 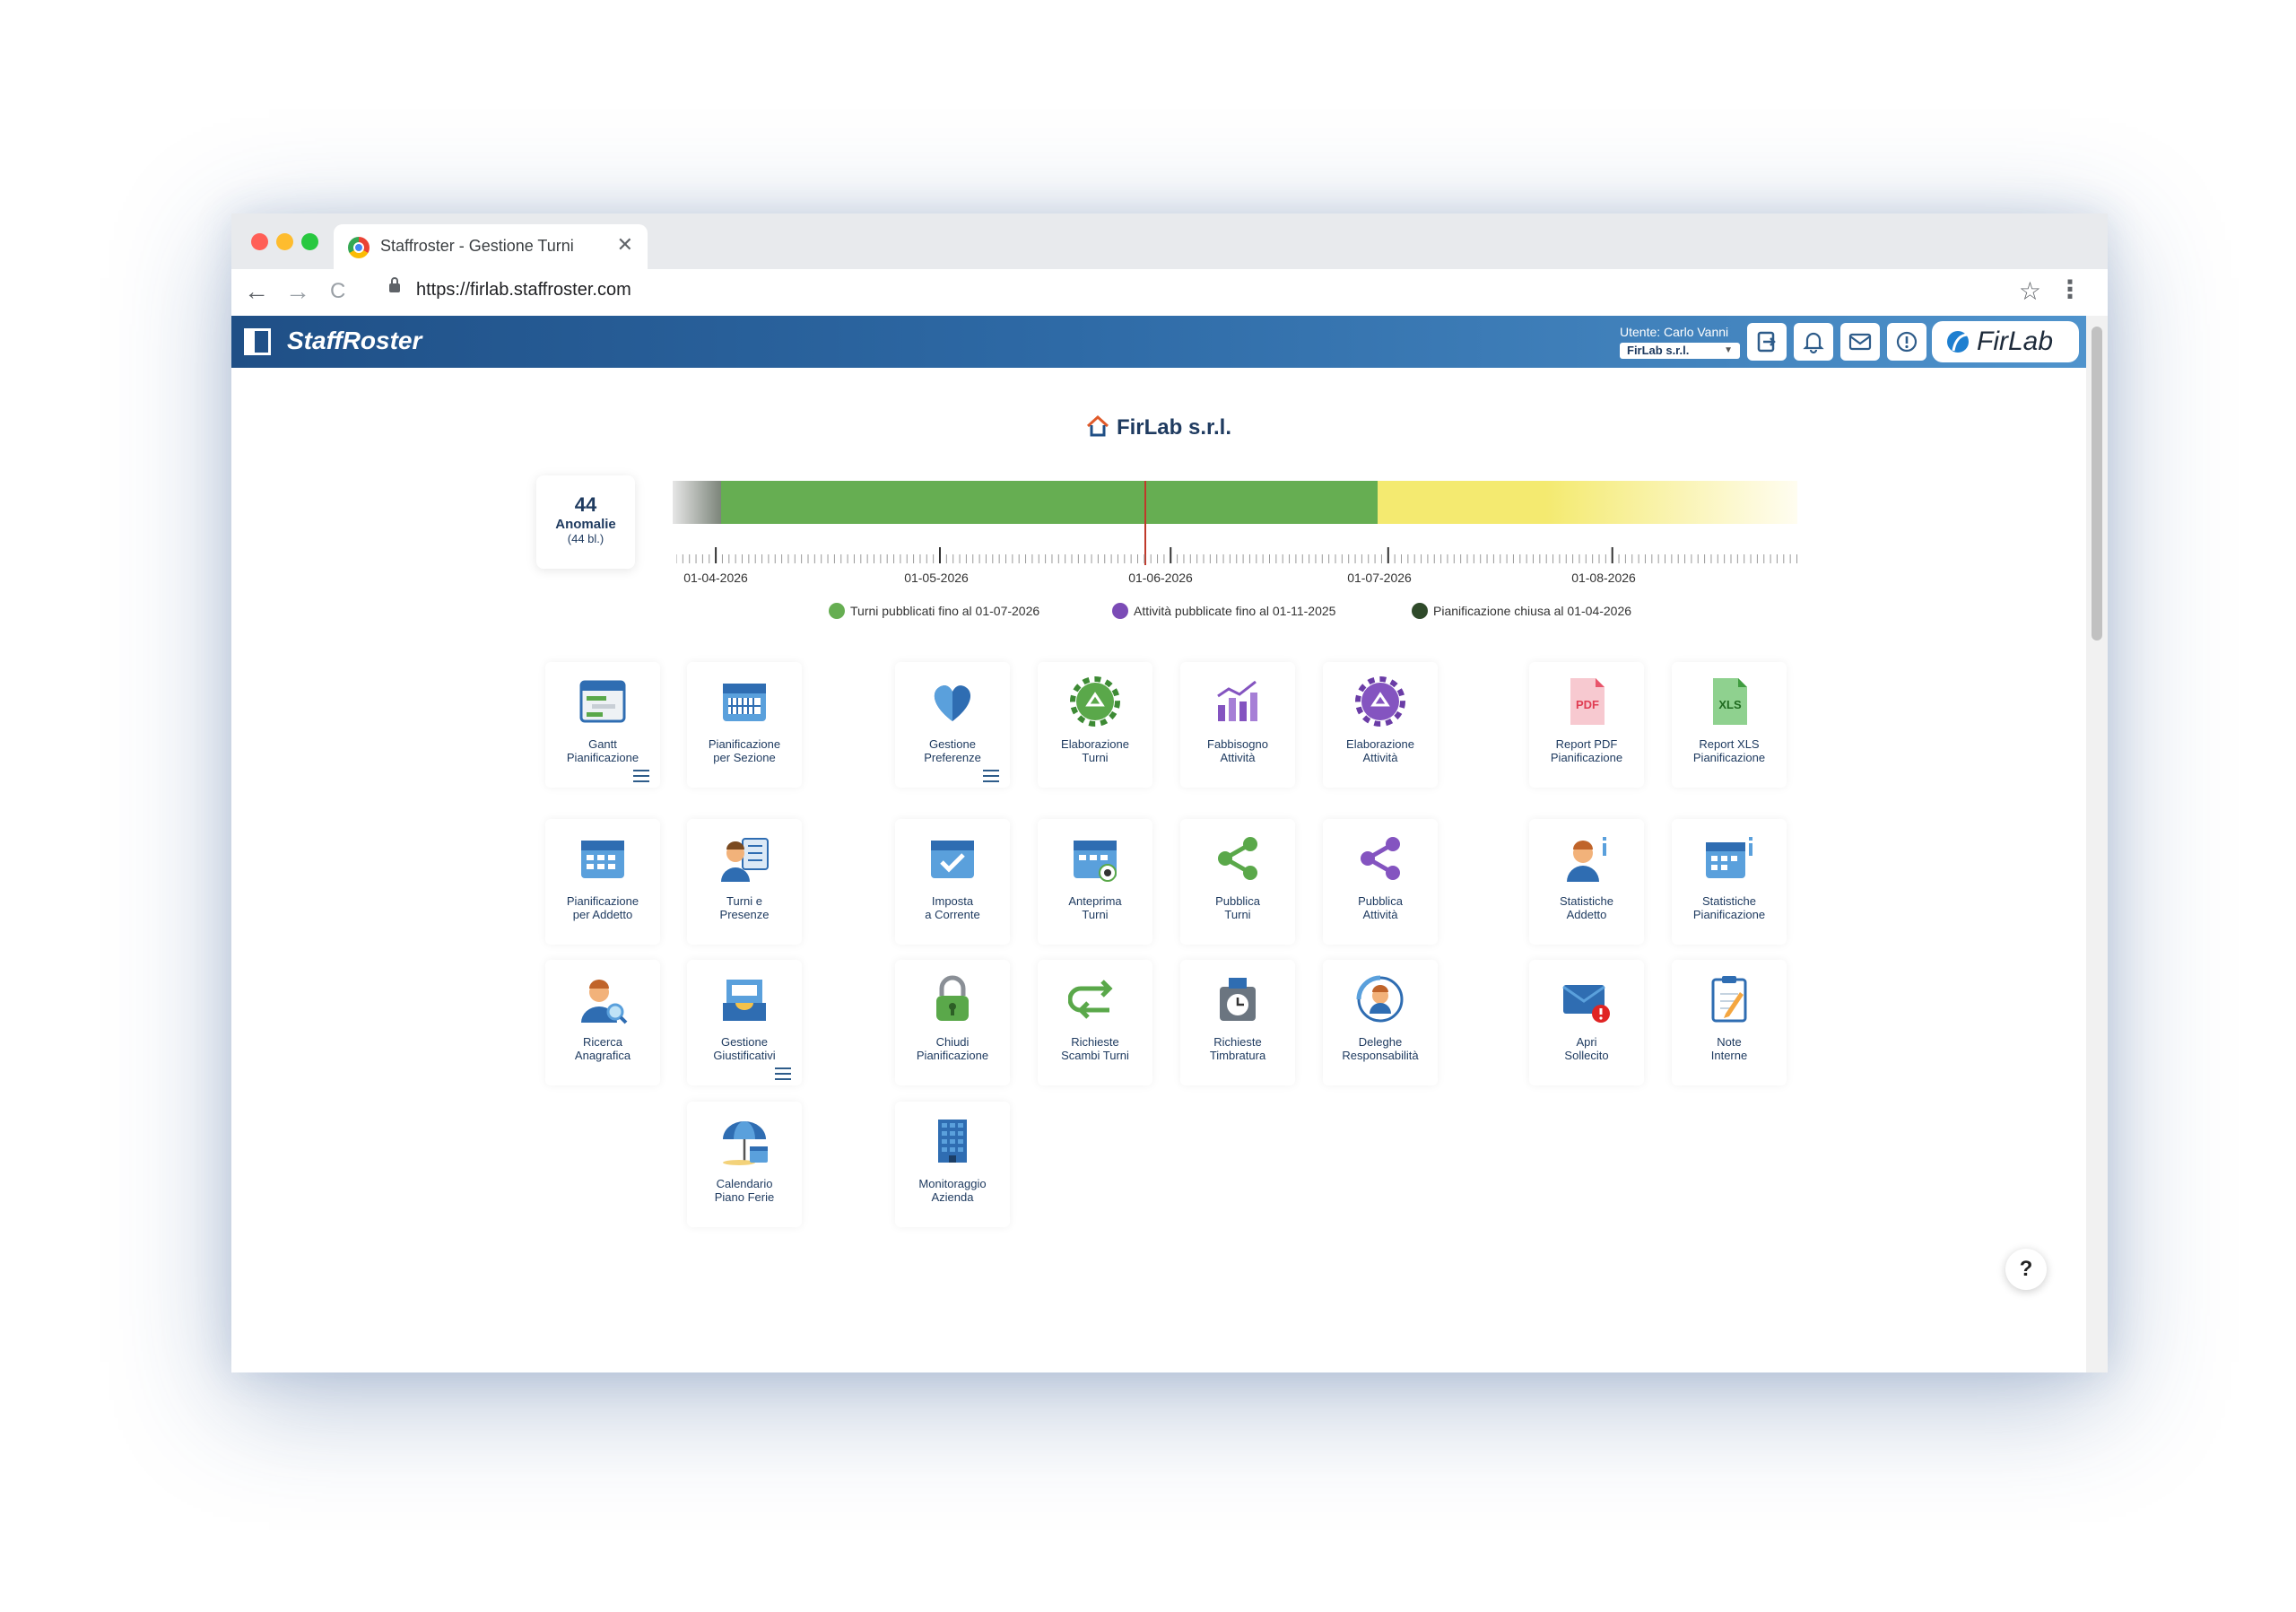 I want to click on tile-label-line1: Chiudi, so click(x=952, y=1042).